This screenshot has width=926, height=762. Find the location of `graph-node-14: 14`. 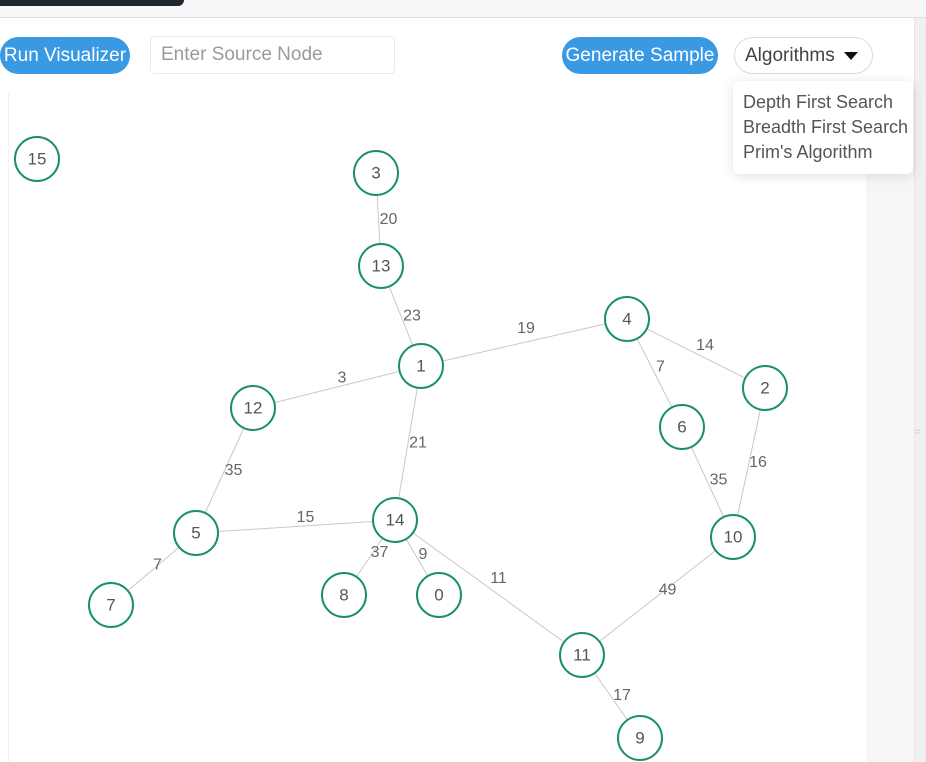

graph-node-14: 14 is located at coordinates (395, 520).